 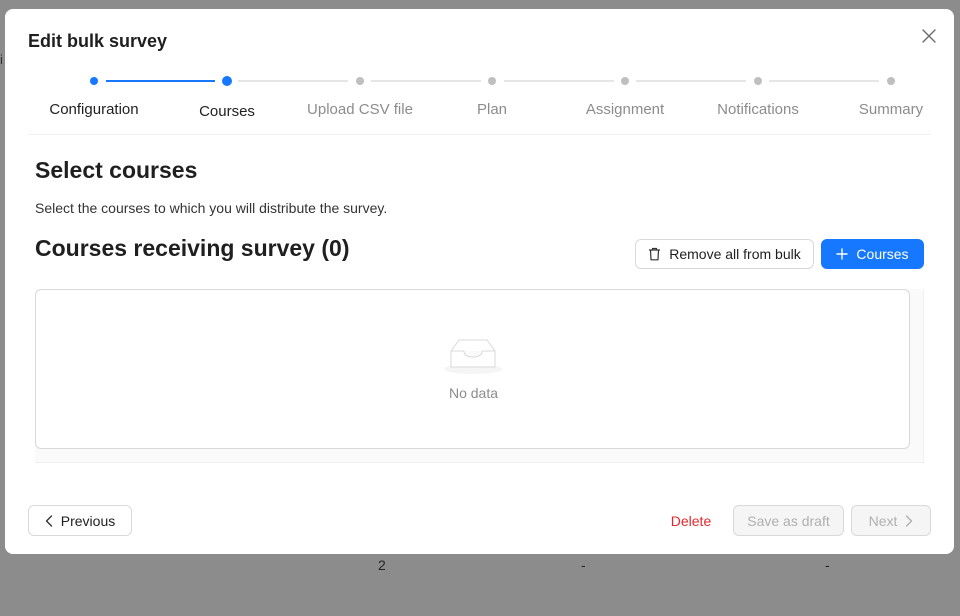 I want to click on section-title: Select courses, so click(x=116, y=170).